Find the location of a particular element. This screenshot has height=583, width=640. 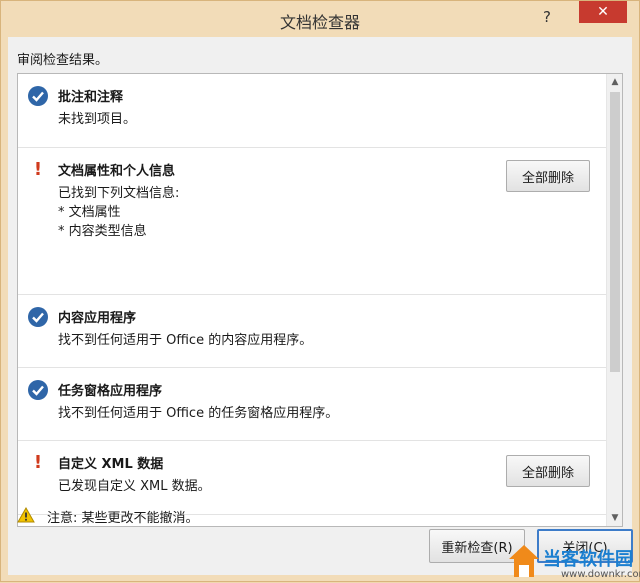

scrollbar-thumb is located at coordinates (615, 232).